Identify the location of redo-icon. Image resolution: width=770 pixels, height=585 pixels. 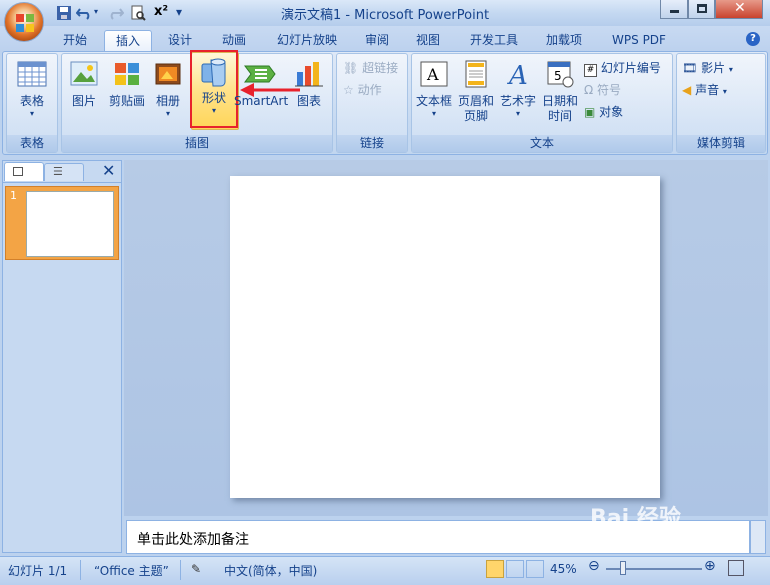
(116, 13).